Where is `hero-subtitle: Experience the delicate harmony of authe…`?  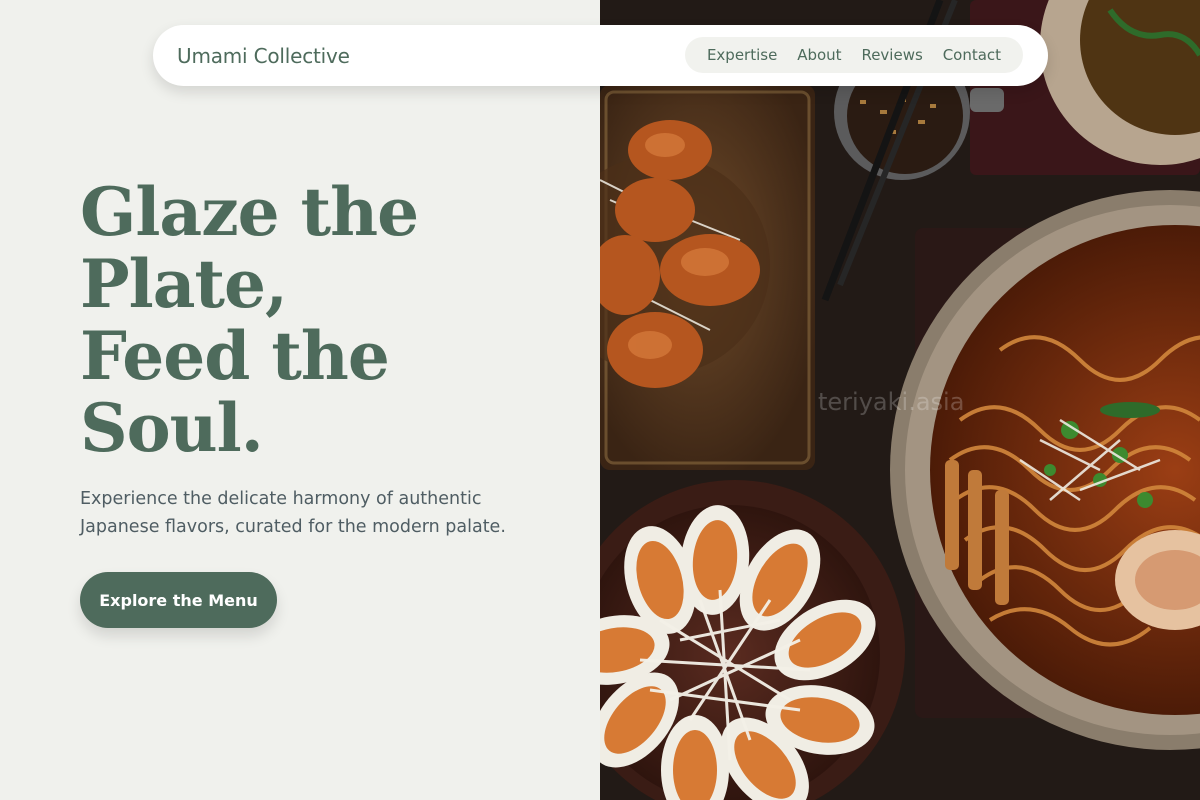 hero-subtitle: Experience the delicate harmony of authe… is located at coordinates (293, 513).